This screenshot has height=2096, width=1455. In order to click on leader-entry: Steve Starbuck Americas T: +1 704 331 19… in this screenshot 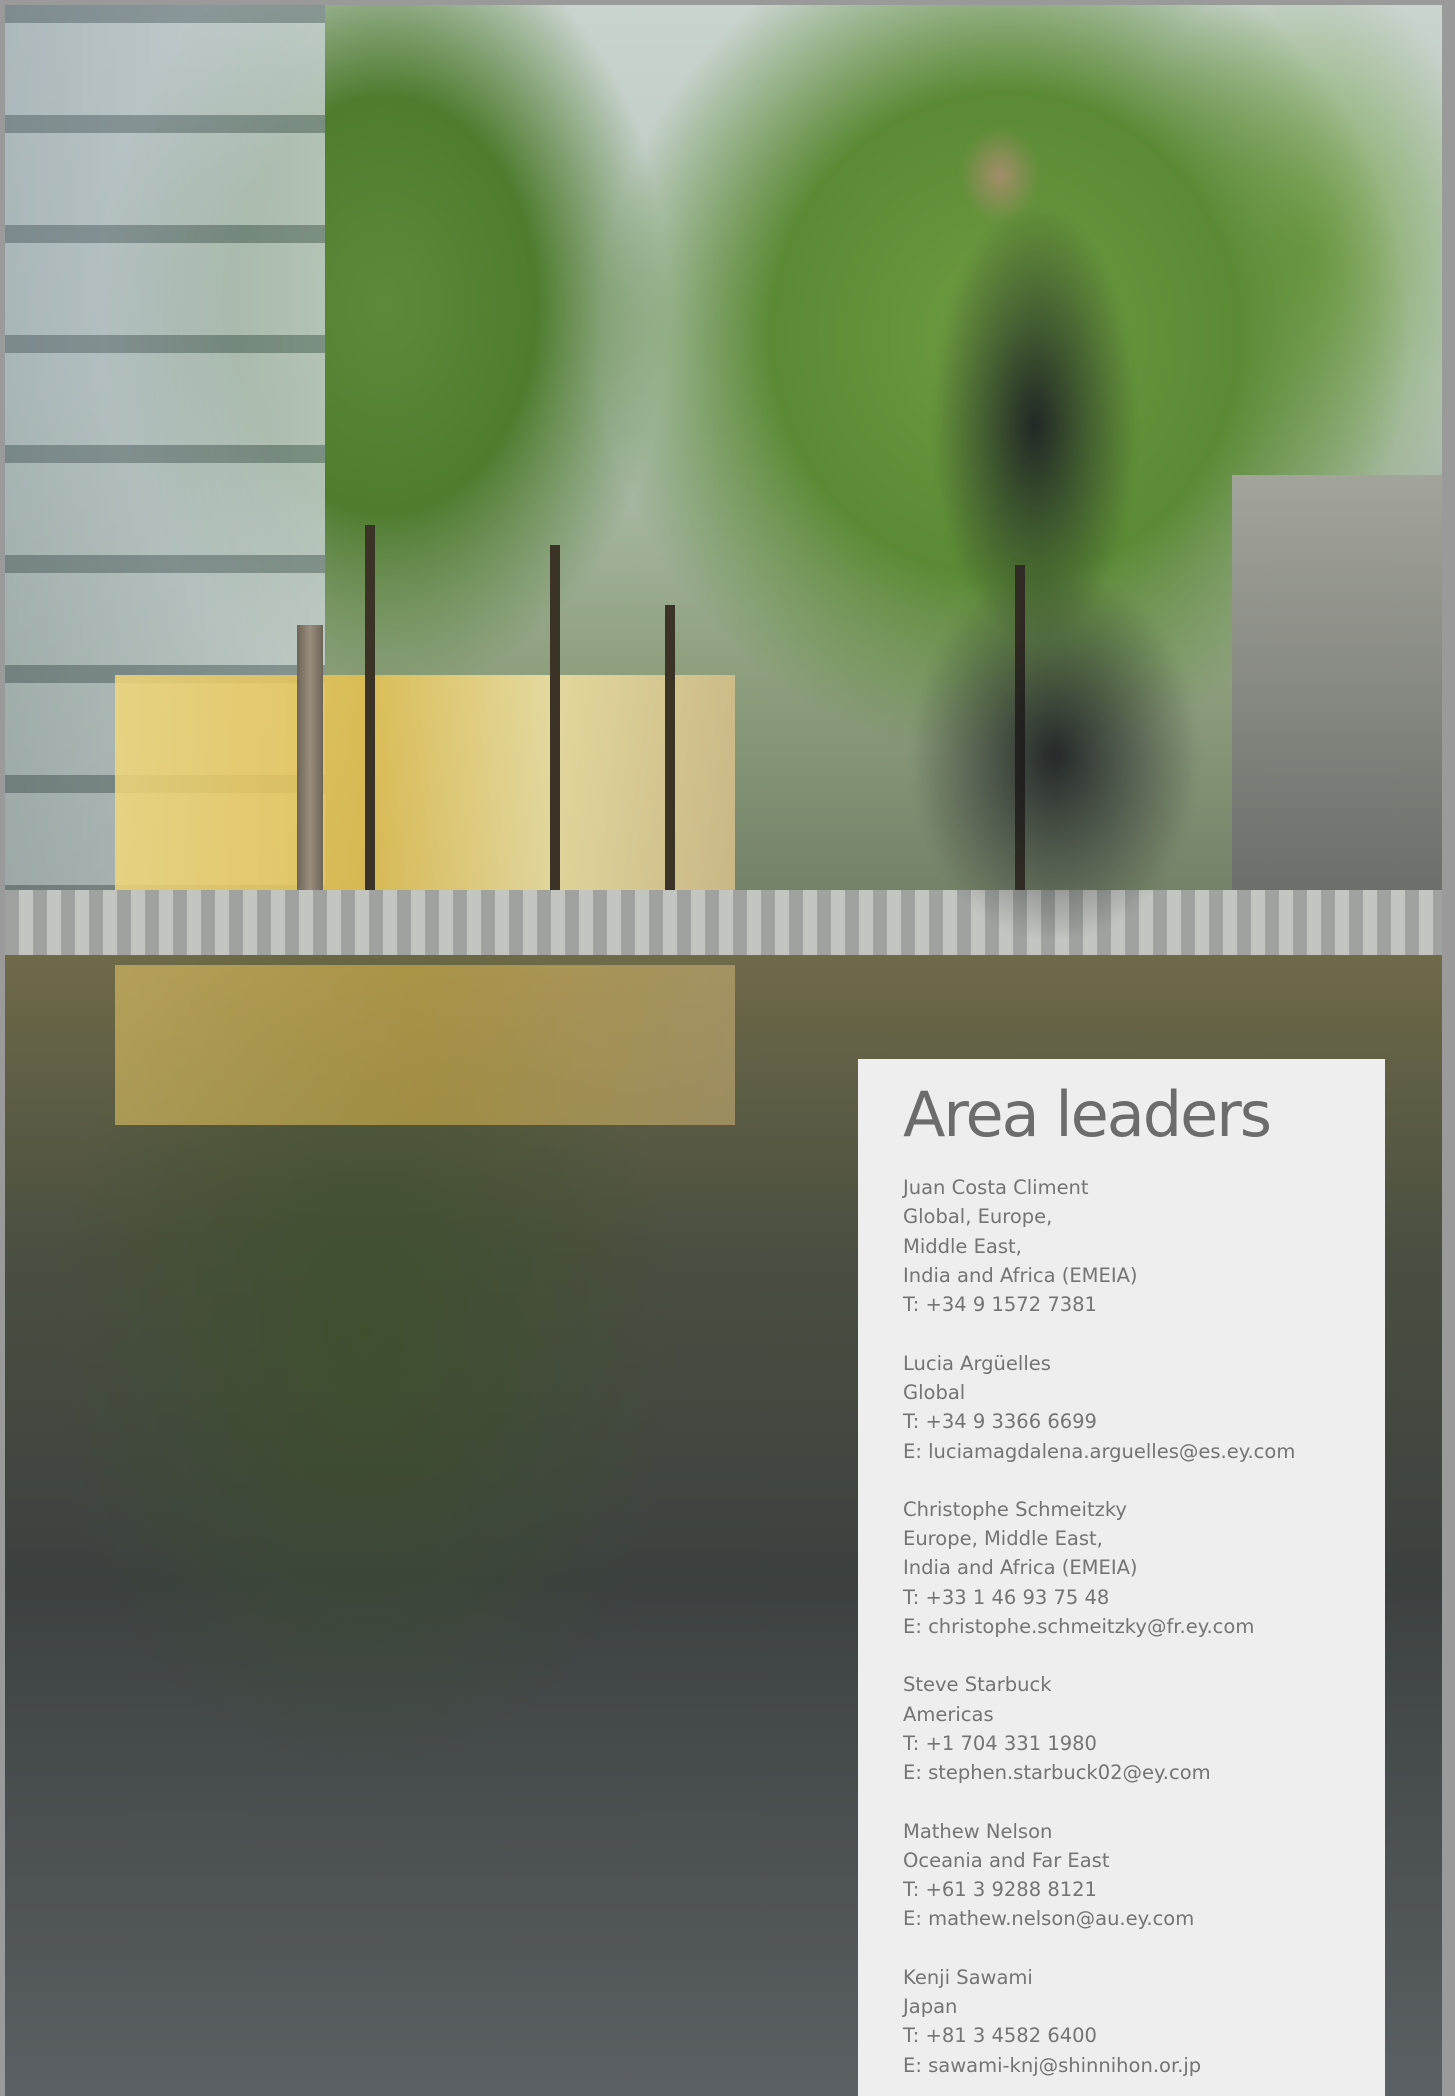, I will do `click(1134, 1728)`.